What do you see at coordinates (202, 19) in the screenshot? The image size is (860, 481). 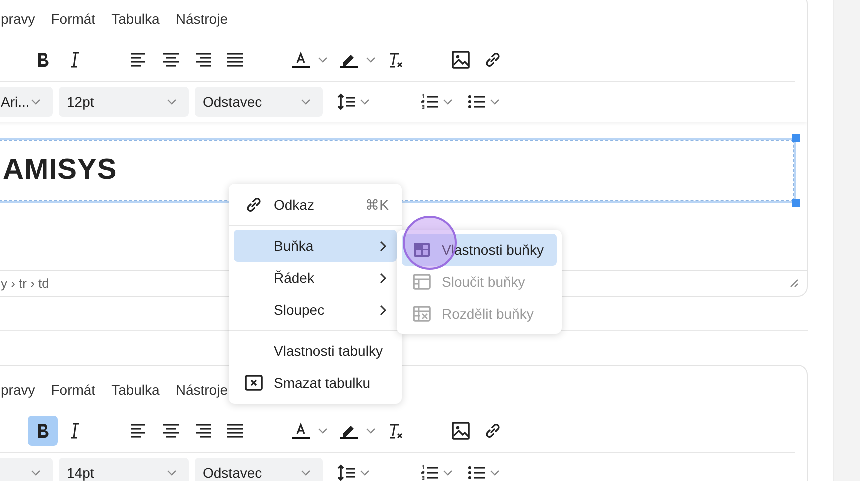 I see `menu-item: Nástroje` at bounding box center [202, 19].